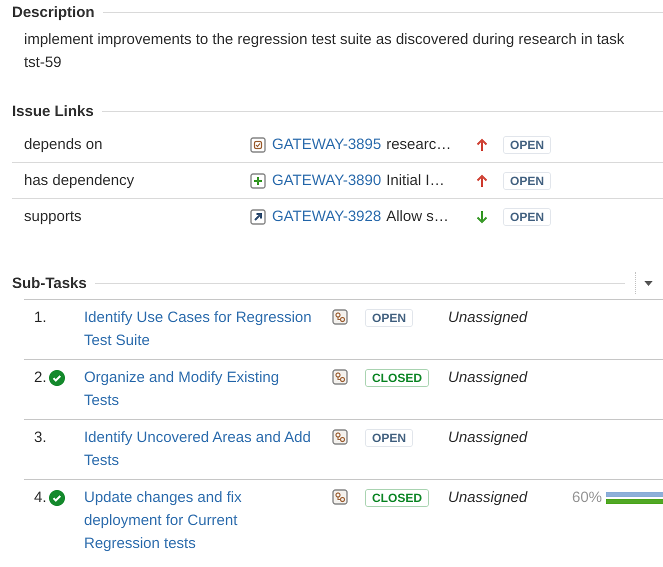 The width and height of the screenshot is (663, 567). What do you see at coordinates (208, 329) in the screenshot?
I see `subtask-link: Identify Use Cases for Regression Test Suite` at bounding box center [208, 329].